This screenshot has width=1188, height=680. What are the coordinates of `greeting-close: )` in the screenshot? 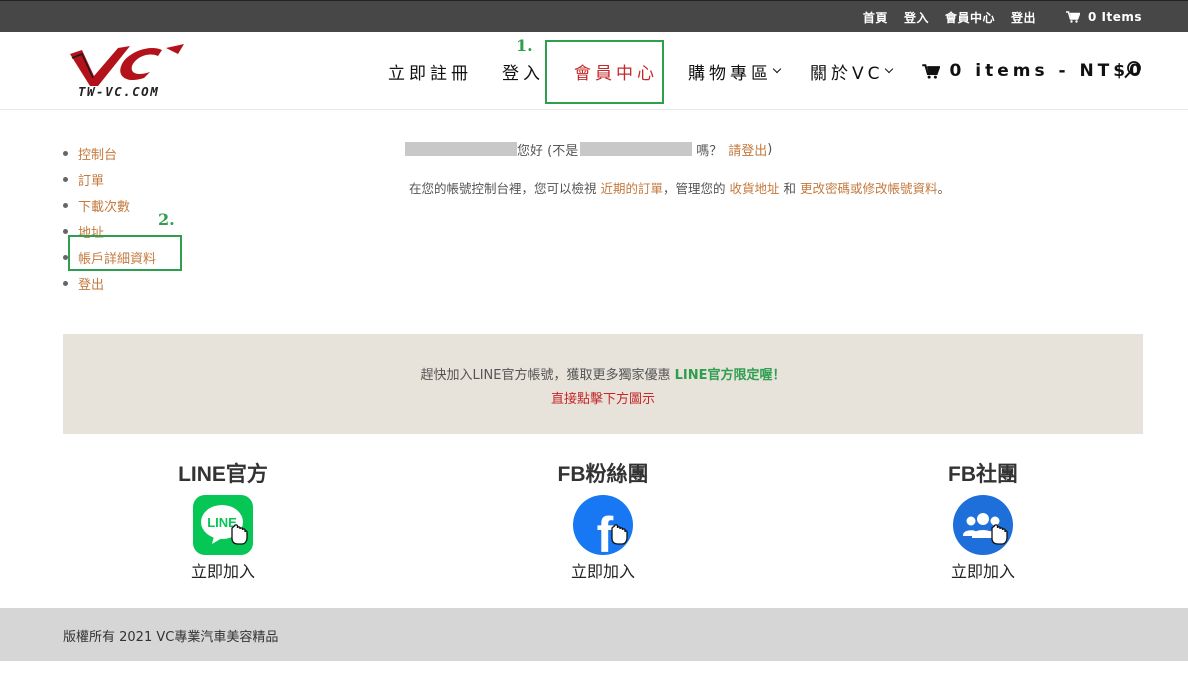 It's located at (770, 149).